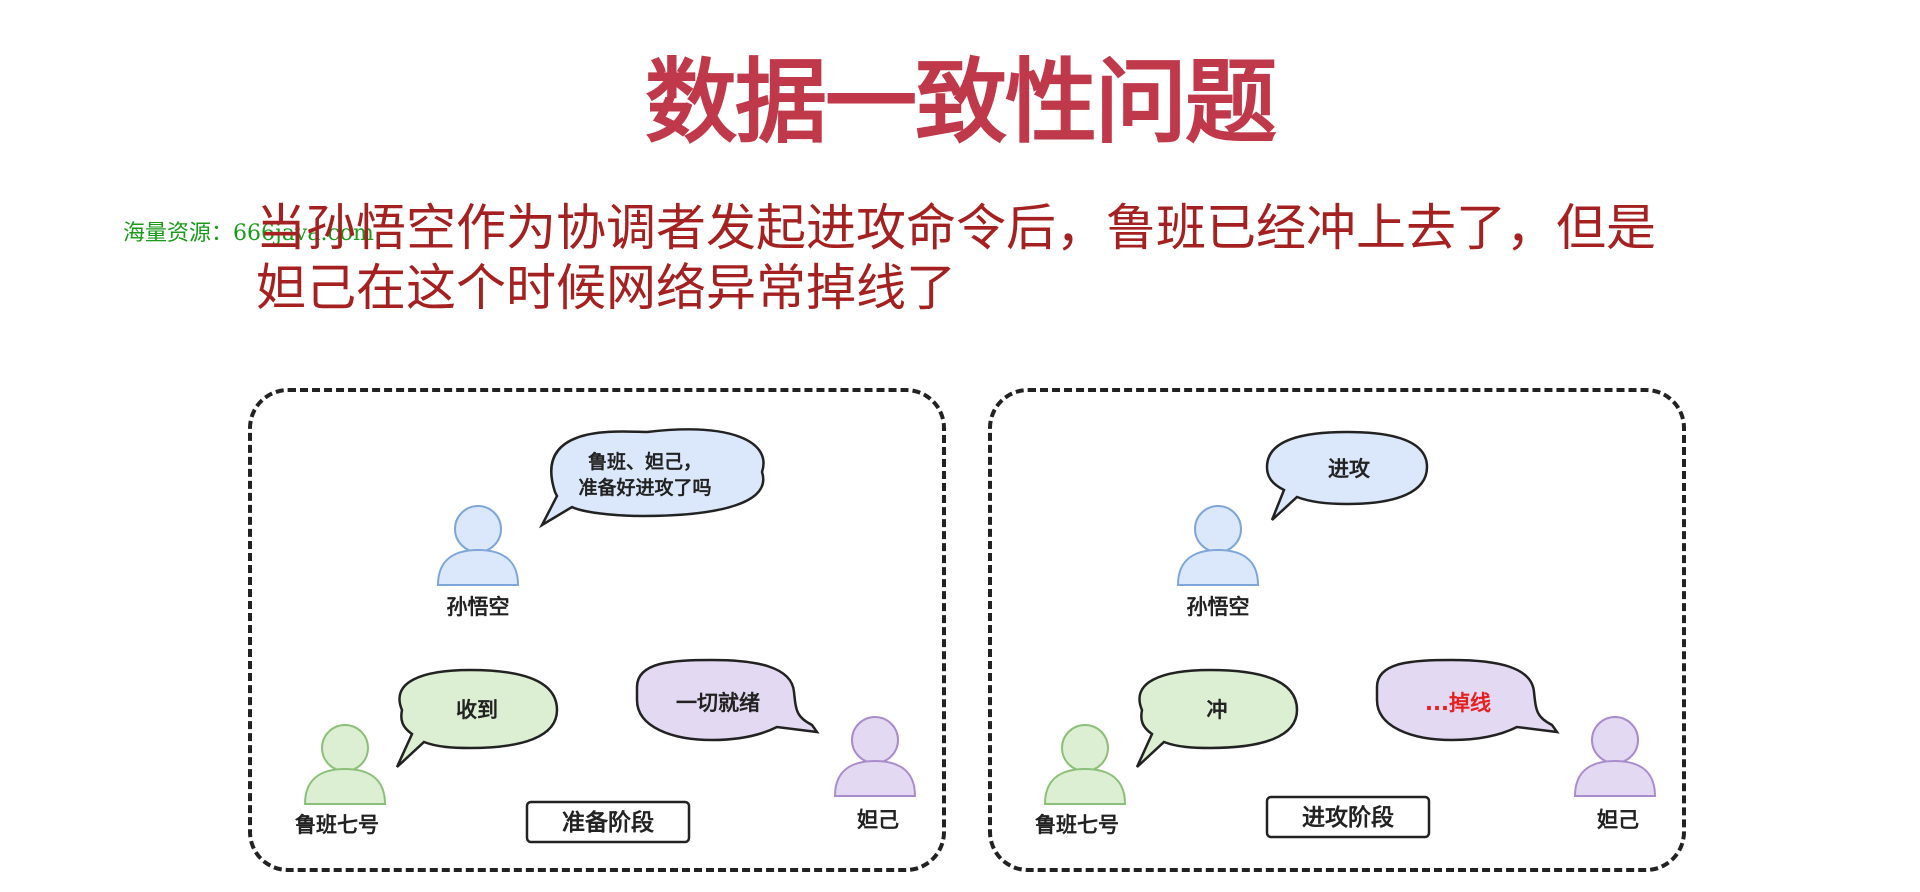 The height and width of the screenshot is (892, 1920). Describe the element at coordinates (608, 822) in the screenshot. I see `stage-label: 准备阶段` at that location.